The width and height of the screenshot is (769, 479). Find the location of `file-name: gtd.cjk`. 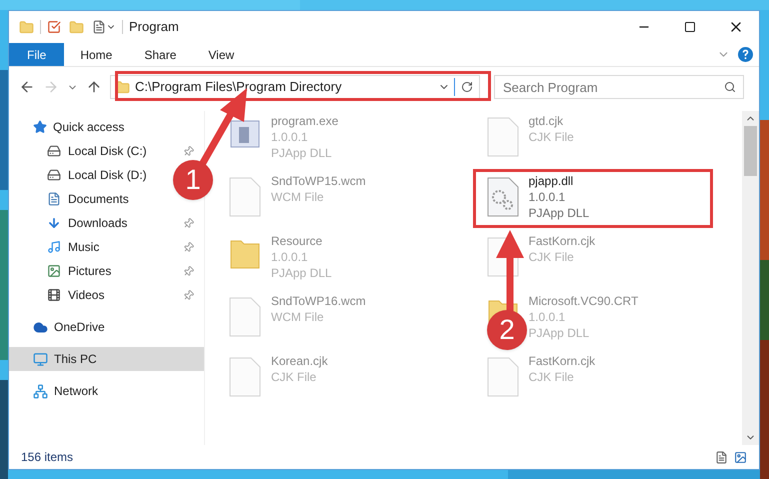

file-name: gtd.cjk is located at coordinates (546, 121).